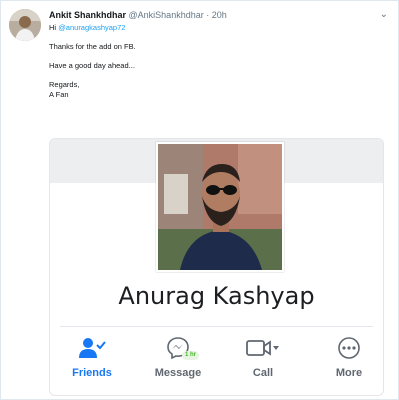 This screenshot has width=399, height=400. Describe the element at coordinates (191, 355) in the screenshot. I see `online-badge: 1 hr` at that location.